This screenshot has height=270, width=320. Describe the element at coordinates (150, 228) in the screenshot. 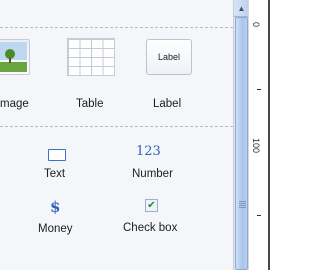

I see `checkbox-field-label: Check box` at that location.